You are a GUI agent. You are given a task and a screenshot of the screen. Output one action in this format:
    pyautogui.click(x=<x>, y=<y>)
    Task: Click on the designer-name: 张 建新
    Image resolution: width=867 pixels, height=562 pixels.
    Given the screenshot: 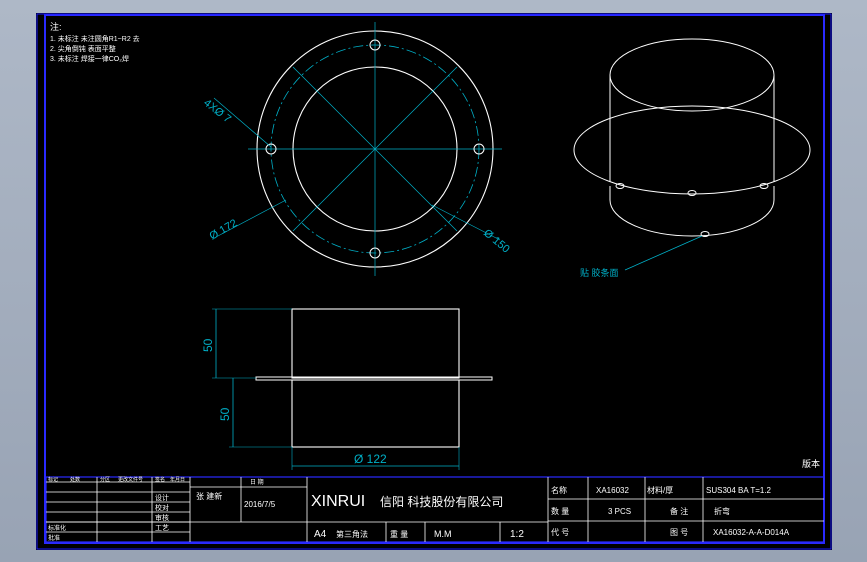 What is the action you would take?
    pyautogui.click(x=209, y=496)
    